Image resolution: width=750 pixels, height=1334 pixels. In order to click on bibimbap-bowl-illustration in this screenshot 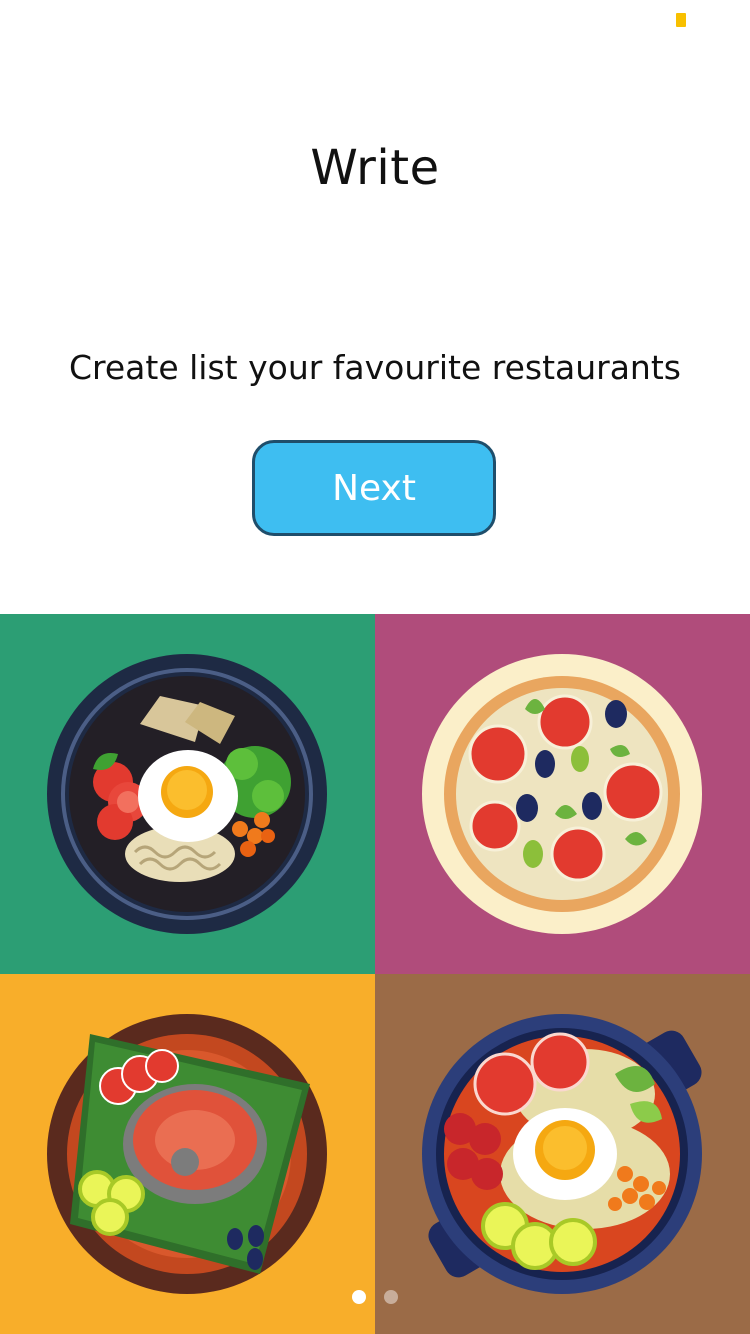, I will do `click(187, 794)`.